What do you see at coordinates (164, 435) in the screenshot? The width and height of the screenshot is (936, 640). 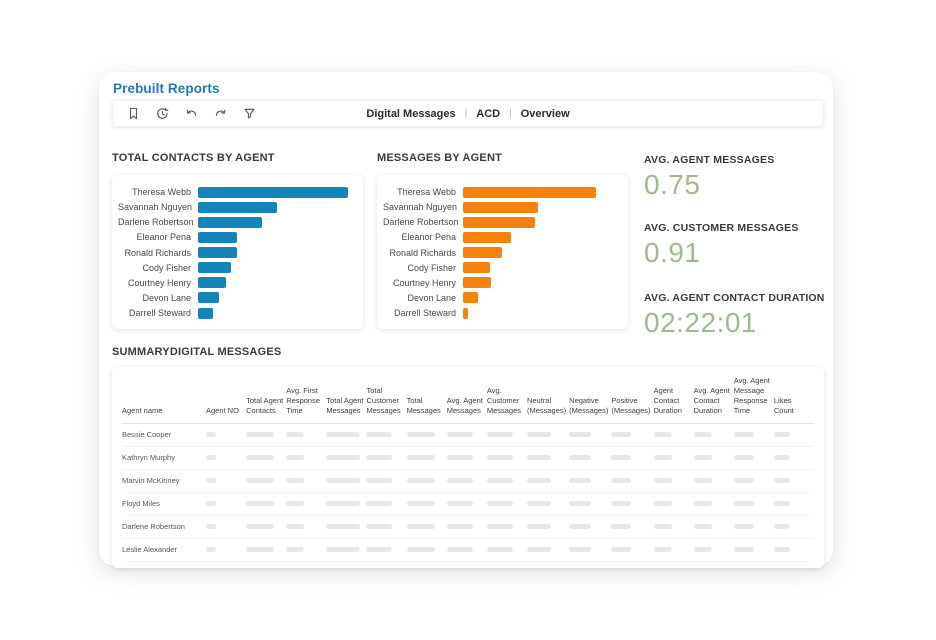 I see `table-row-agent-name: Bessie Cooper` at bounding box center [164, 435].